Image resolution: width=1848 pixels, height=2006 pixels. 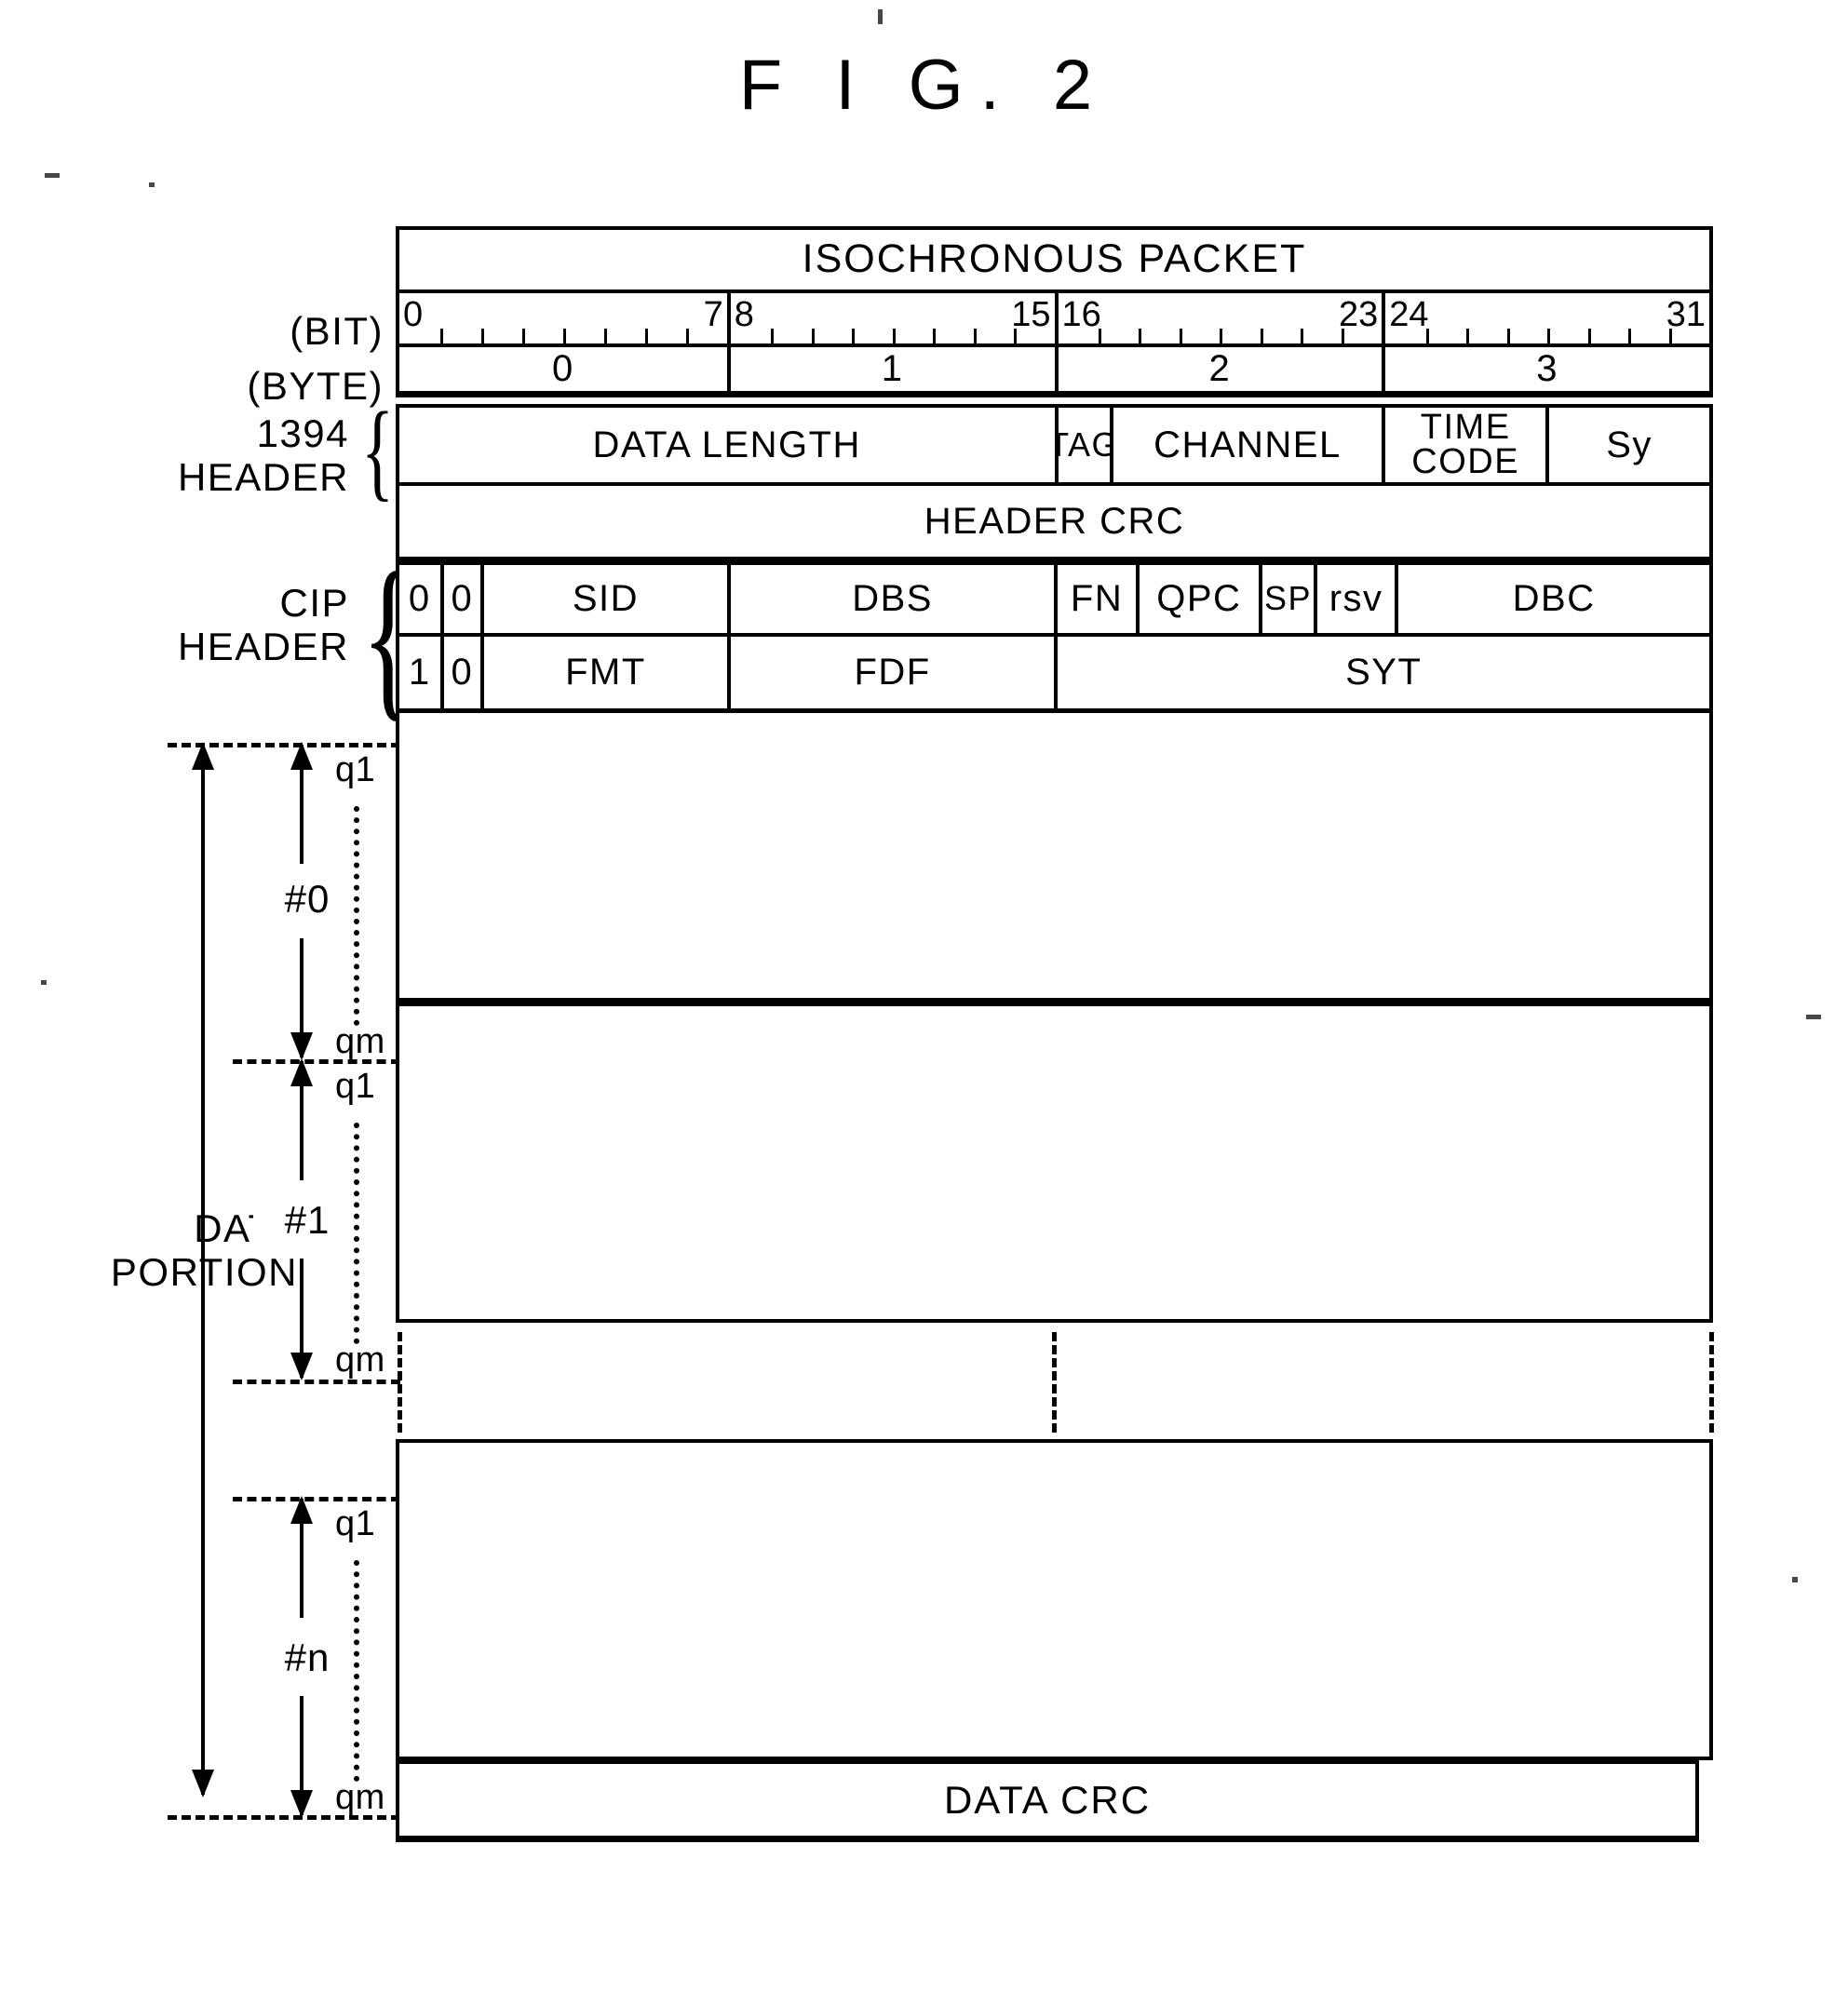 I want to click on field-header-crc: HEADER CRC, so click(x=1054, y=521).